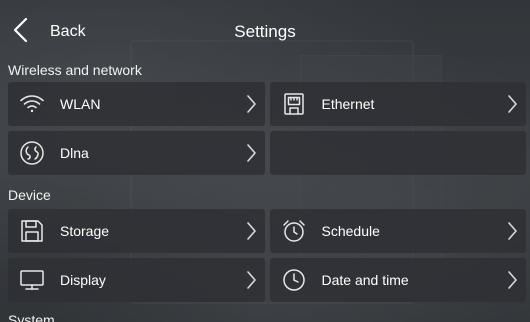 The width and height of the screenshot is (530, 322). Describe the element at coordinates (32, 104) in the screenshot. I see `wifi-icon` at that location.